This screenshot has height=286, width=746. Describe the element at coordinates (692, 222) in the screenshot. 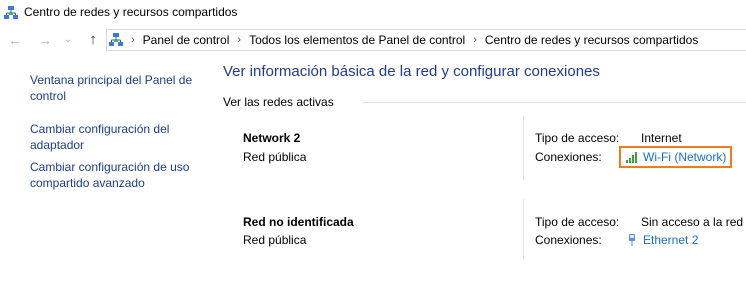

I see `access-type-value: Sin acceso a la red` at that location.